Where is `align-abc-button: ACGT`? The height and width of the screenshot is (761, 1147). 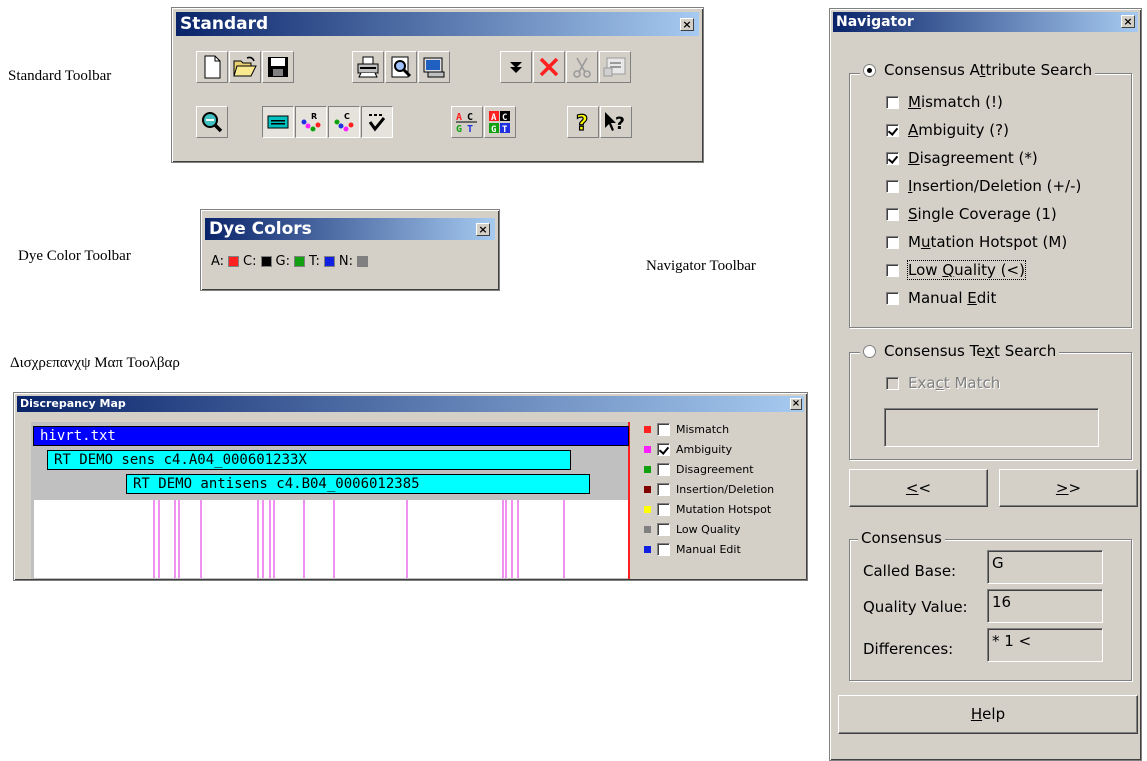
align-abc-button: ACGT is located at coordinates (467, 122).